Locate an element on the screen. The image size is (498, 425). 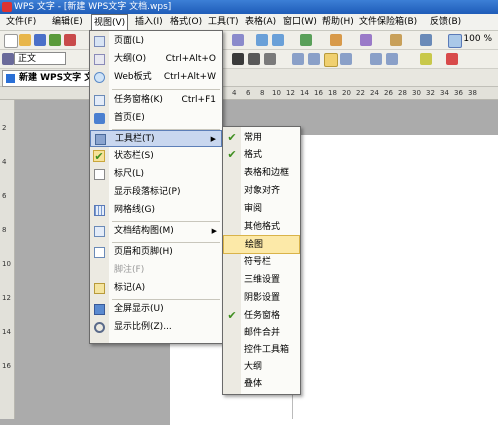
undo-icon is located at coordinates (262, 40).